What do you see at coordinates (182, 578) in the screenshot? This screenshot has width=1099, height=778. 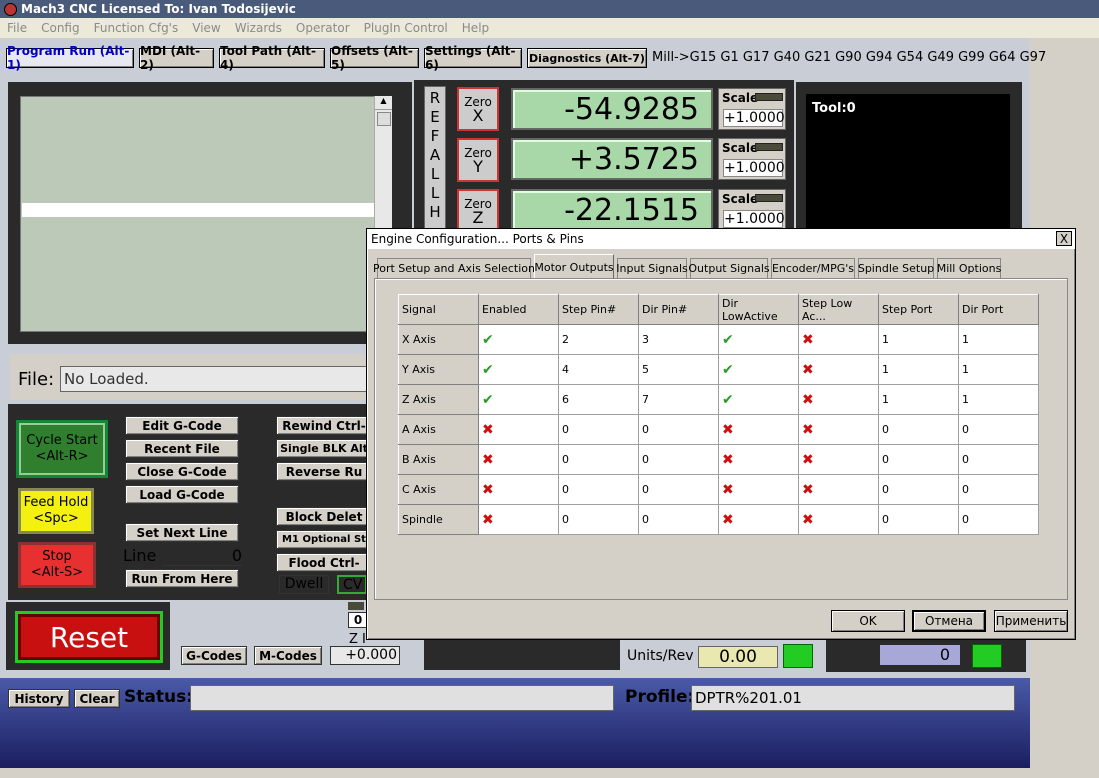 I see `run-from-here-button: Run From Here` at bounding box center [182, 578].